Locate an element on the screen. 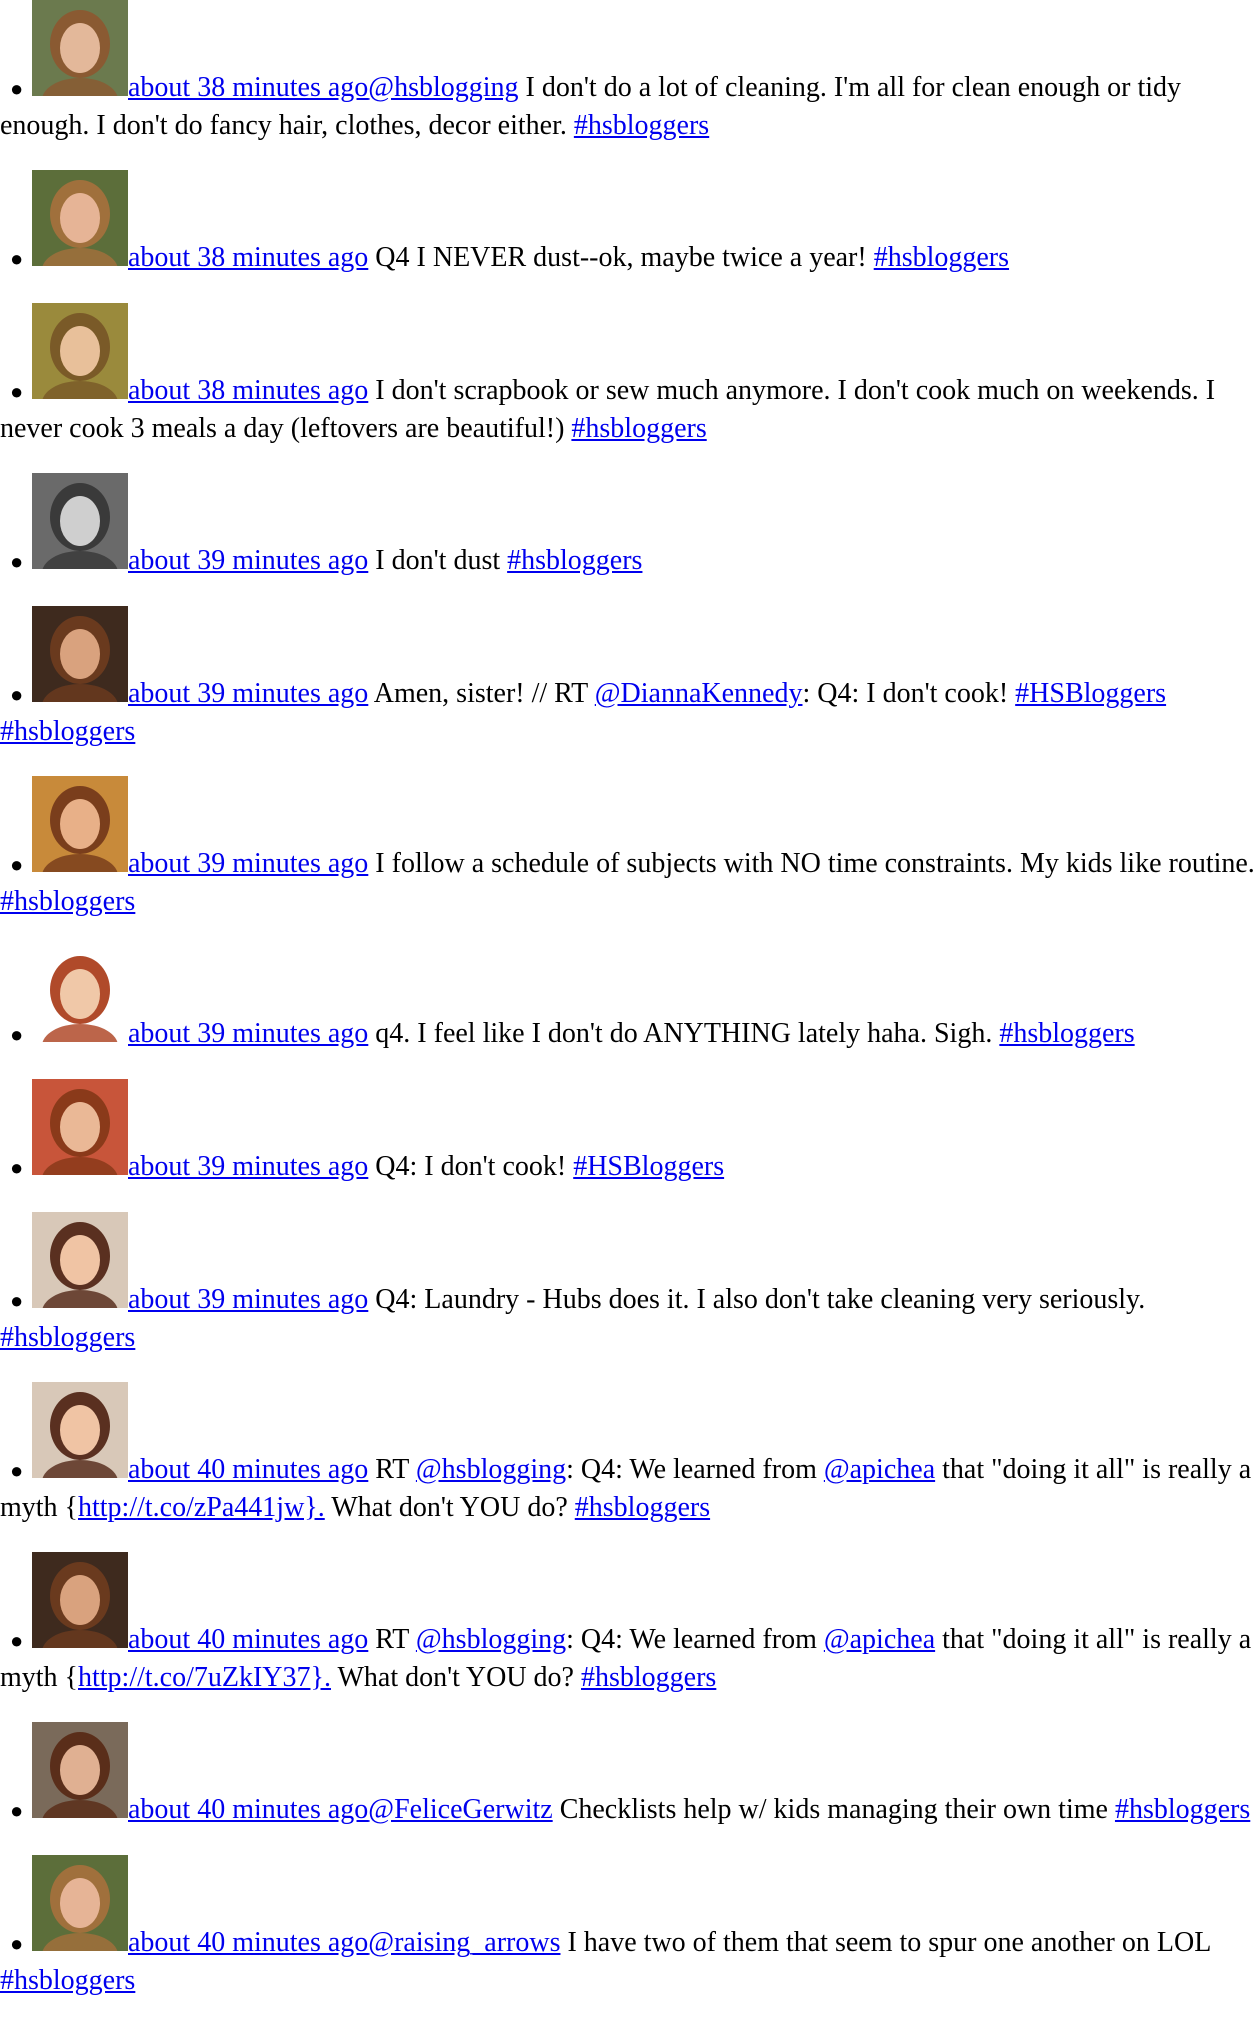 This screenshot has width=1258, height=2025. mention-link: @FeliceGerwitz is located at coordinates (460, 1809).